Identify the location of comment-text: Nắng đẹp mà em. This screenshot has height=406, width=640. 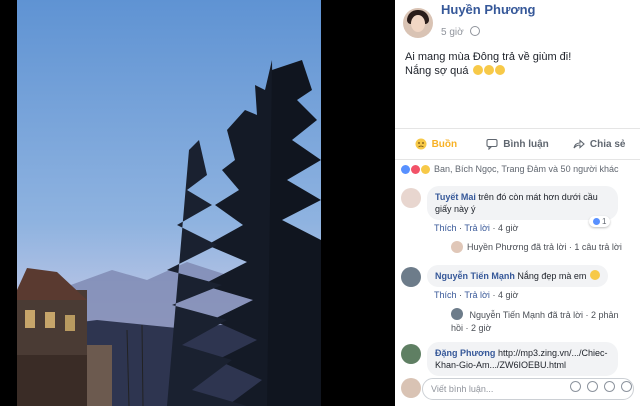
(552, 276).